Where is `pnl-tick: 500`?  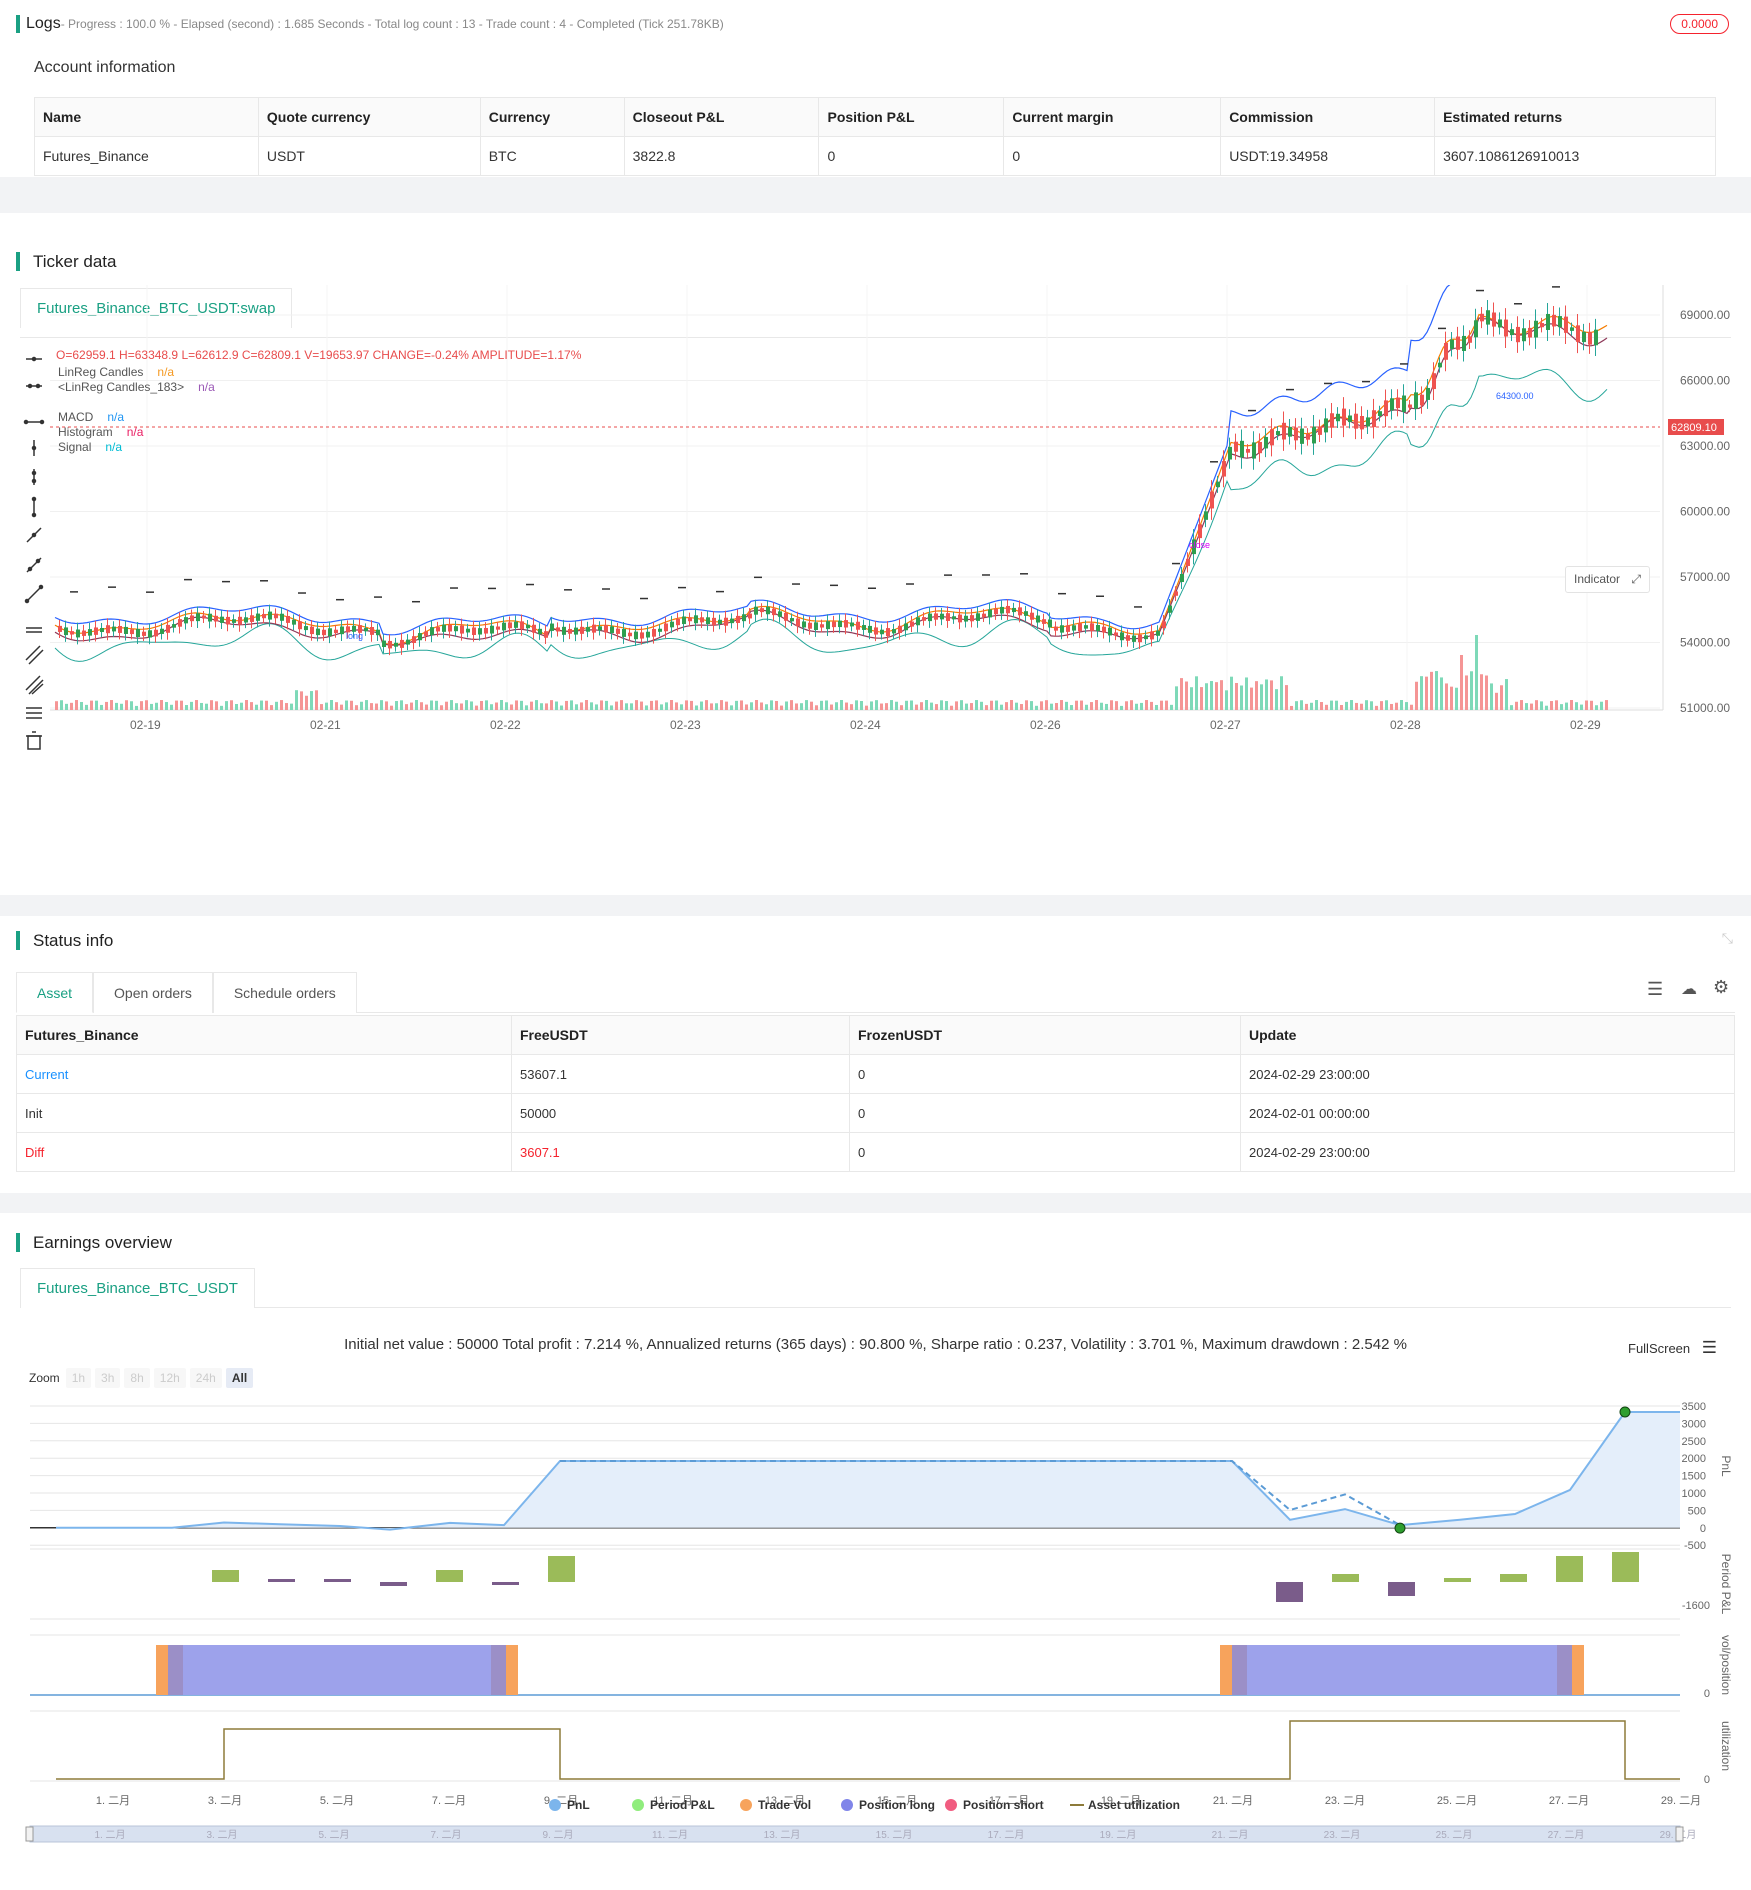
pnl-tick: 500 is located at coordinates (1697, 1511).